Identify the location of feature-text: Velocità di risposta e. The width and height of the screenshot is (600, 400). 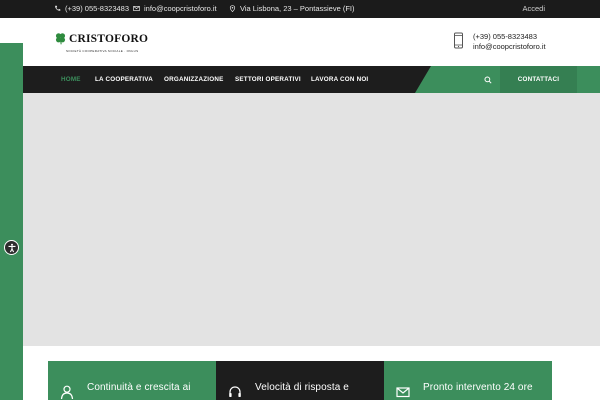
(302, 387).